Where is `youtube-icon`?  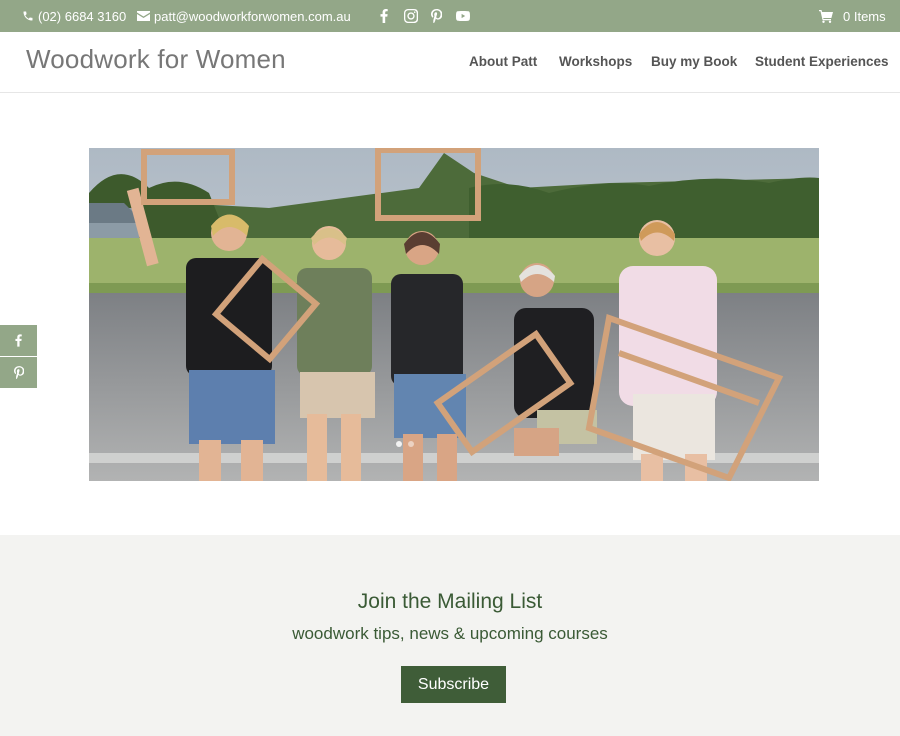 youtube-icon is located at coordinates (463, 16).